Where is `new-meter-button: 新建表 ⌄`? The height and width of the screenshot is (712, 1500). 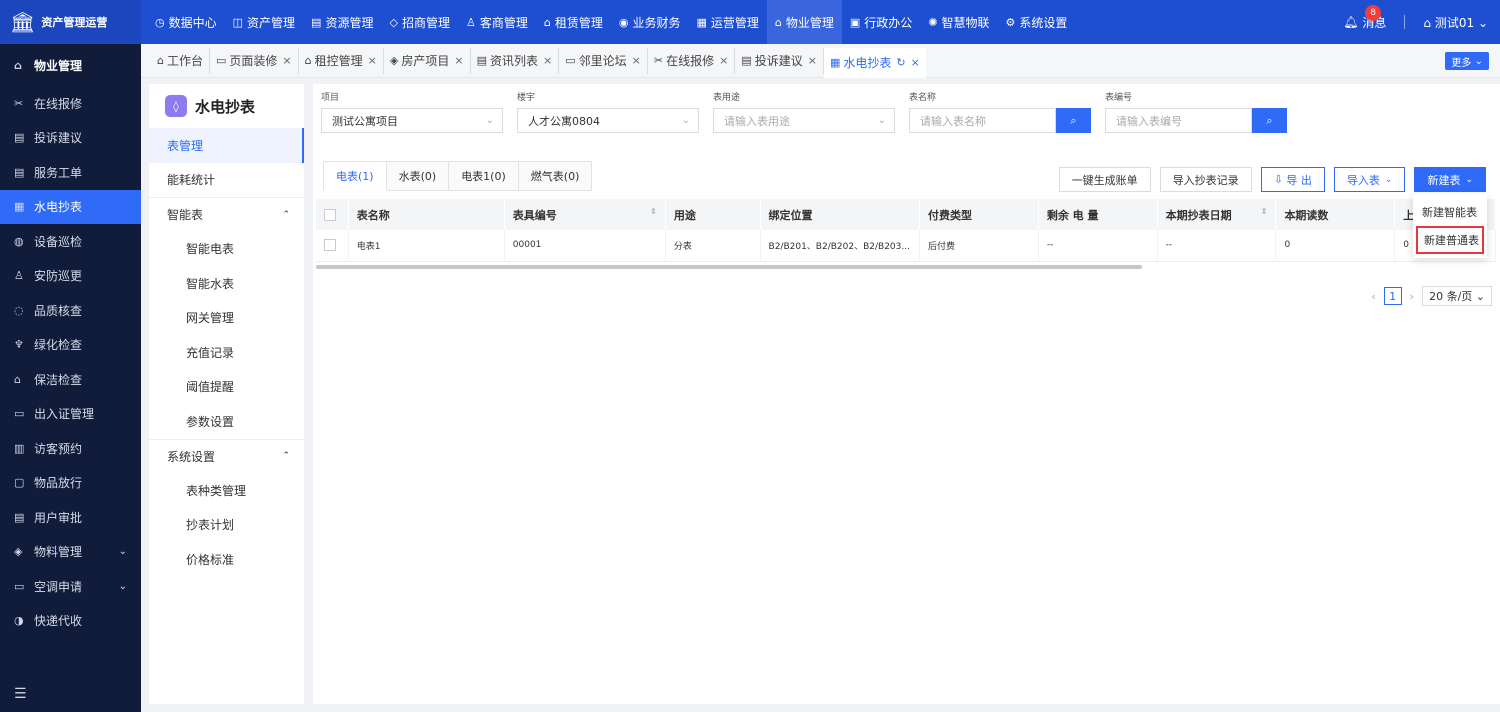
new-meter-button: 新建表 ⌄ is located at coordinates (1450, 179).